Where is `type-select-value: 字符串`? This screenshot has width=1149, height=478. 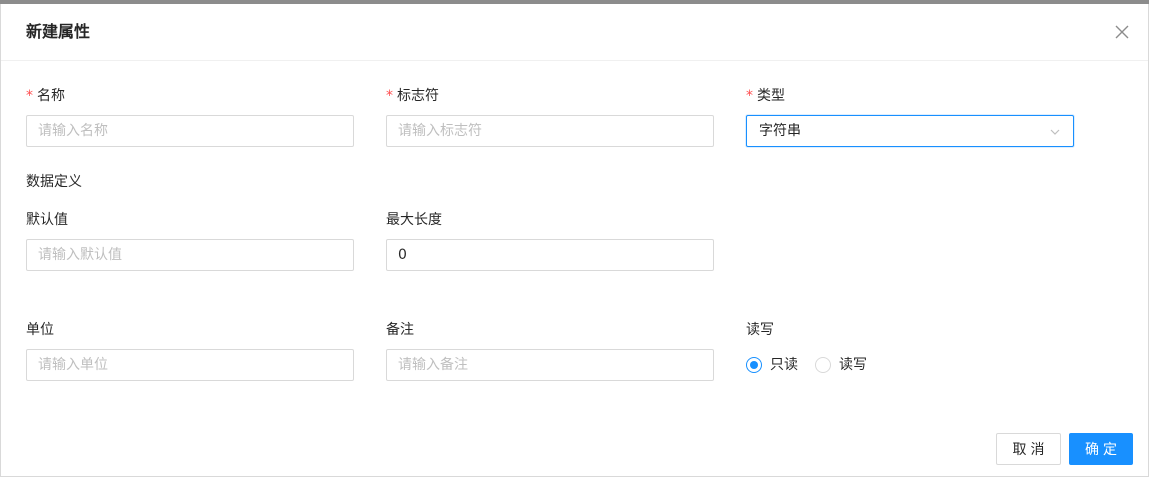 type-select-value: 字符串 is located at coordinates (780, 131).